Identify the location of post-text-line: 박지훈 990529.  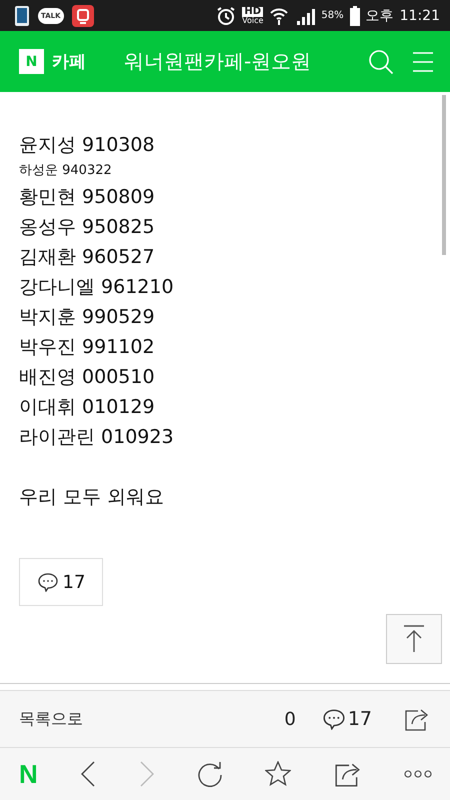
(87, 317).